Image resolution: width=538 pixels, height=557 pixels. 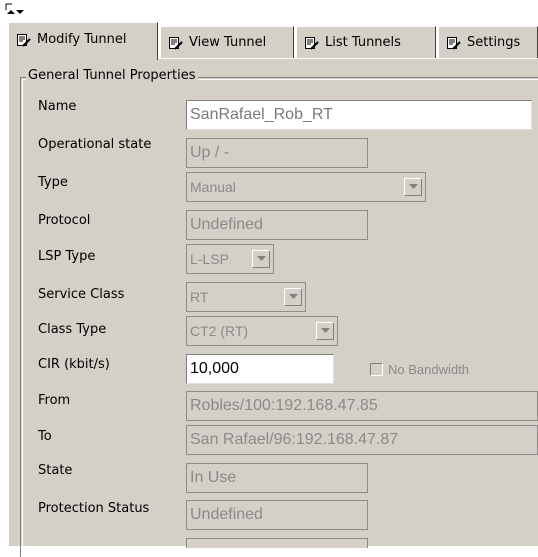 What do you see at coordinates (246, 297) in the screenshot?
I see `service-class-select: RT` at bounding box center [246, 297].